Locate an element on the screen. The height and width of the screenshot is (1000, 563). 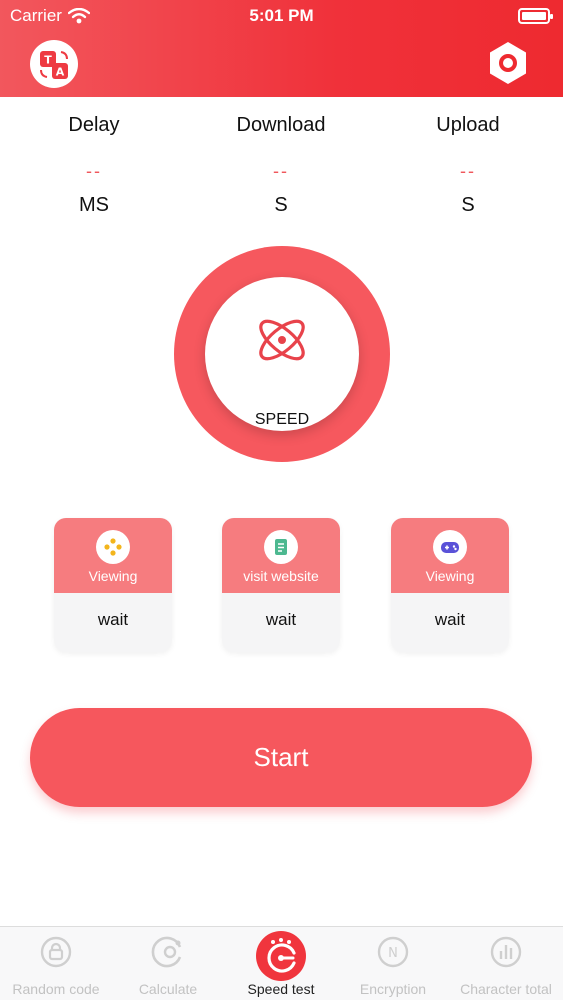
tab-encryption: N Encryption is located at coordinates (393, 963).